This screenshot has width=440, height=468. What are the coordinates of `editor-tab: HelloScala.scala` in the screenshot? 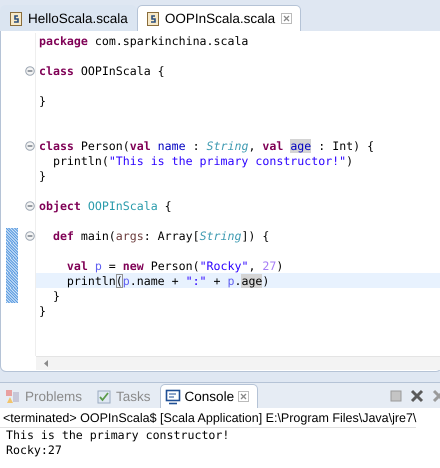 It's located at (68, 18).